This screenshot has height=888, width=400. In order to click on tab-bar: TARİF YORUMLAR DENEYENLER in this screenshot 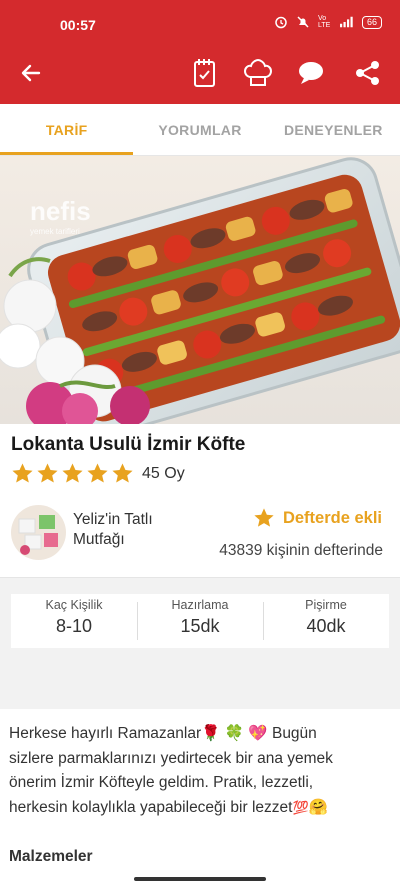, I will do `click(200, 130)`.